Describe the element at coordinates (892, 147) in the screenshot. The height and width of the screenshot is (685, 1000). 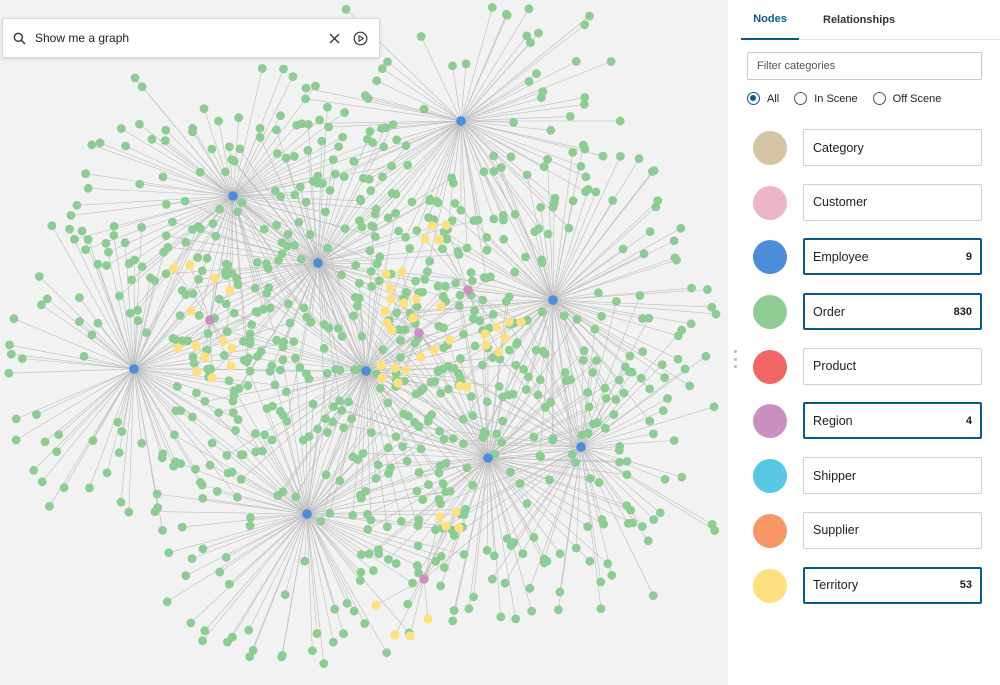
I see `category-item-category: Category` at that location.